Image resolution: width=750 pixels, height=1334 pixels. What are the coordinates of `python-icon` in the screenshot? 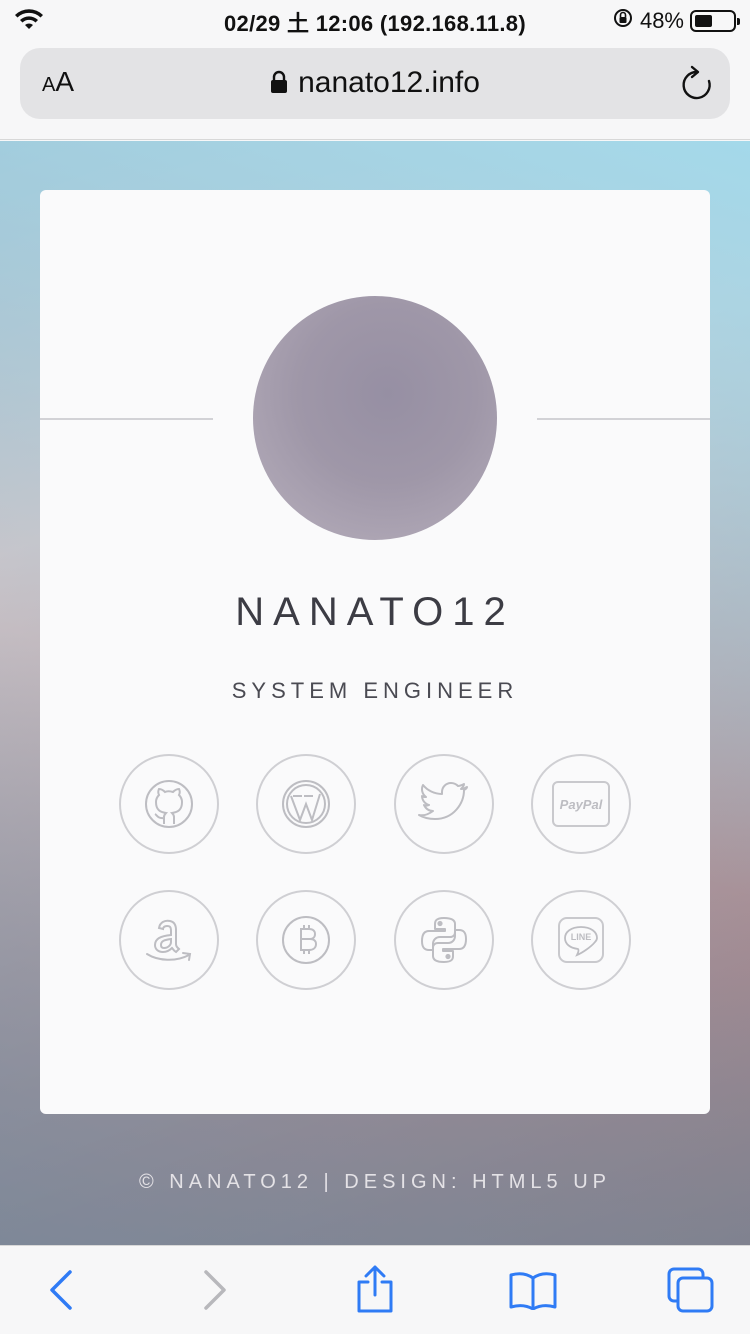 It's located at (444, 940).